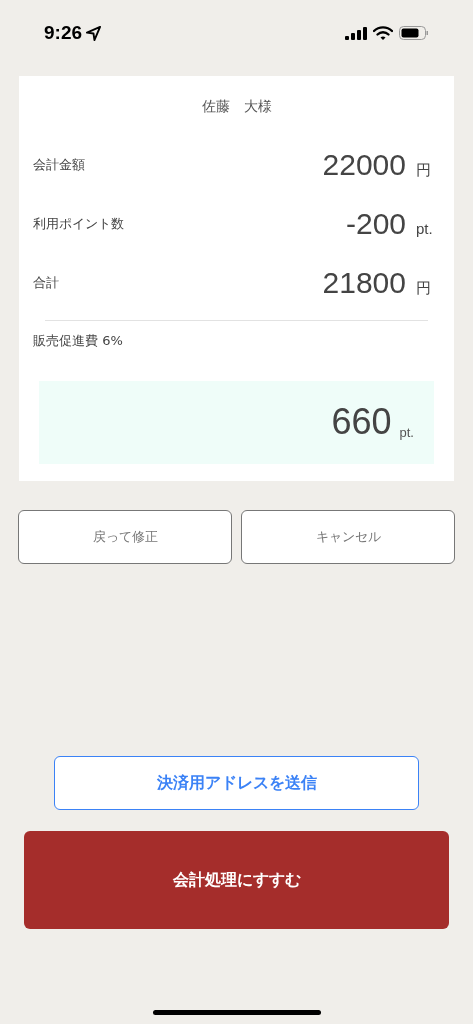 The height and width of the screenshot is (1024, 473). What do you see at coordinates (375, 224) in the screenshot?
I see `row-value: -200` at bounding box center [375, 224].